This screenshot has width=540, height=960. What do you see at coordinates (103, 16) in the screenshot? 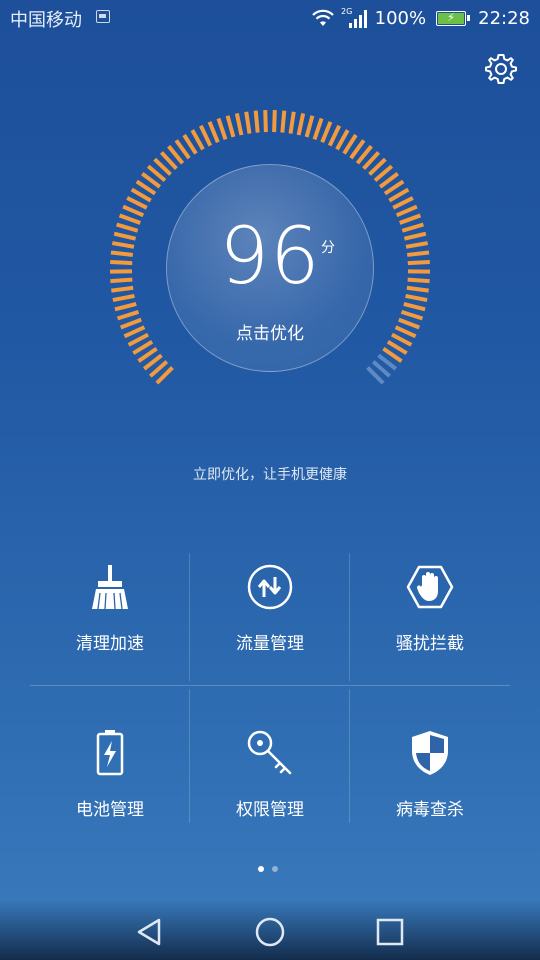
I see `image-notification-icon` at bounding box center [103, 16].